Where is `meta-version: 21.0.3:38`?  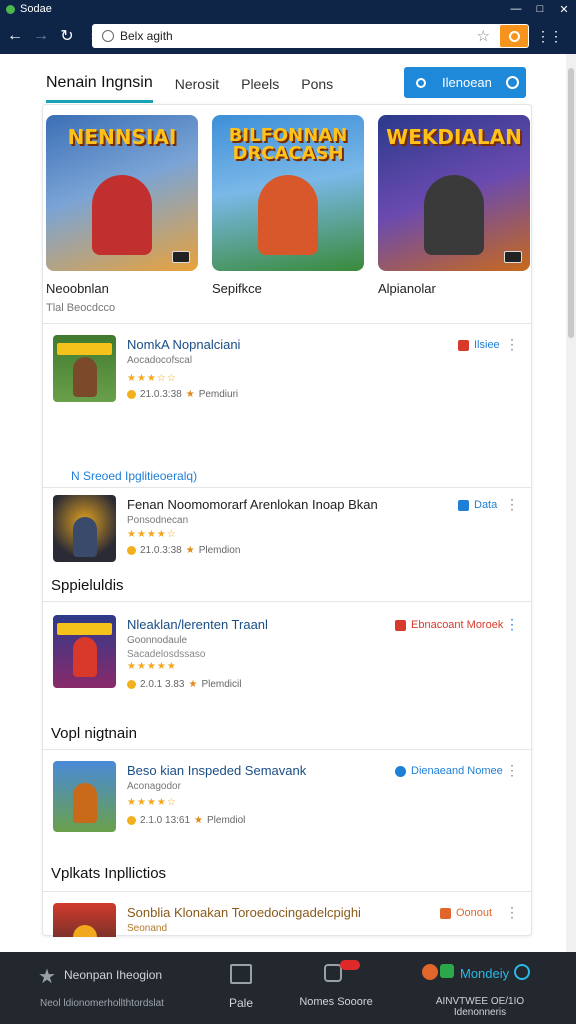 meta-version: 21.0.3:38 is located at coordinates (161, 394).